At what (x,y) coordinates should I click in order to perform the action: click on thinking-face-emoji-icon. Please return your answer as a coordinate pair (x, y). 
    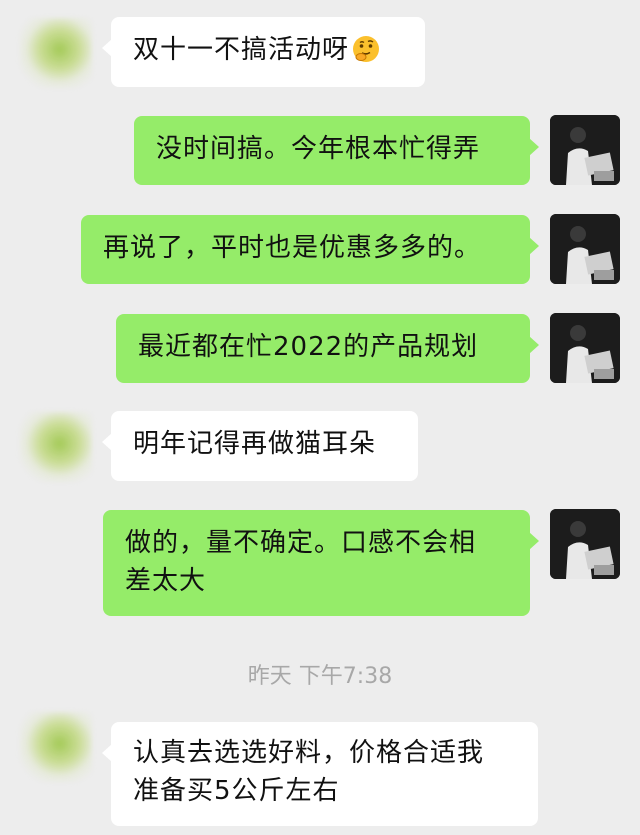
    Looking at the image, I should click on (366, 49).